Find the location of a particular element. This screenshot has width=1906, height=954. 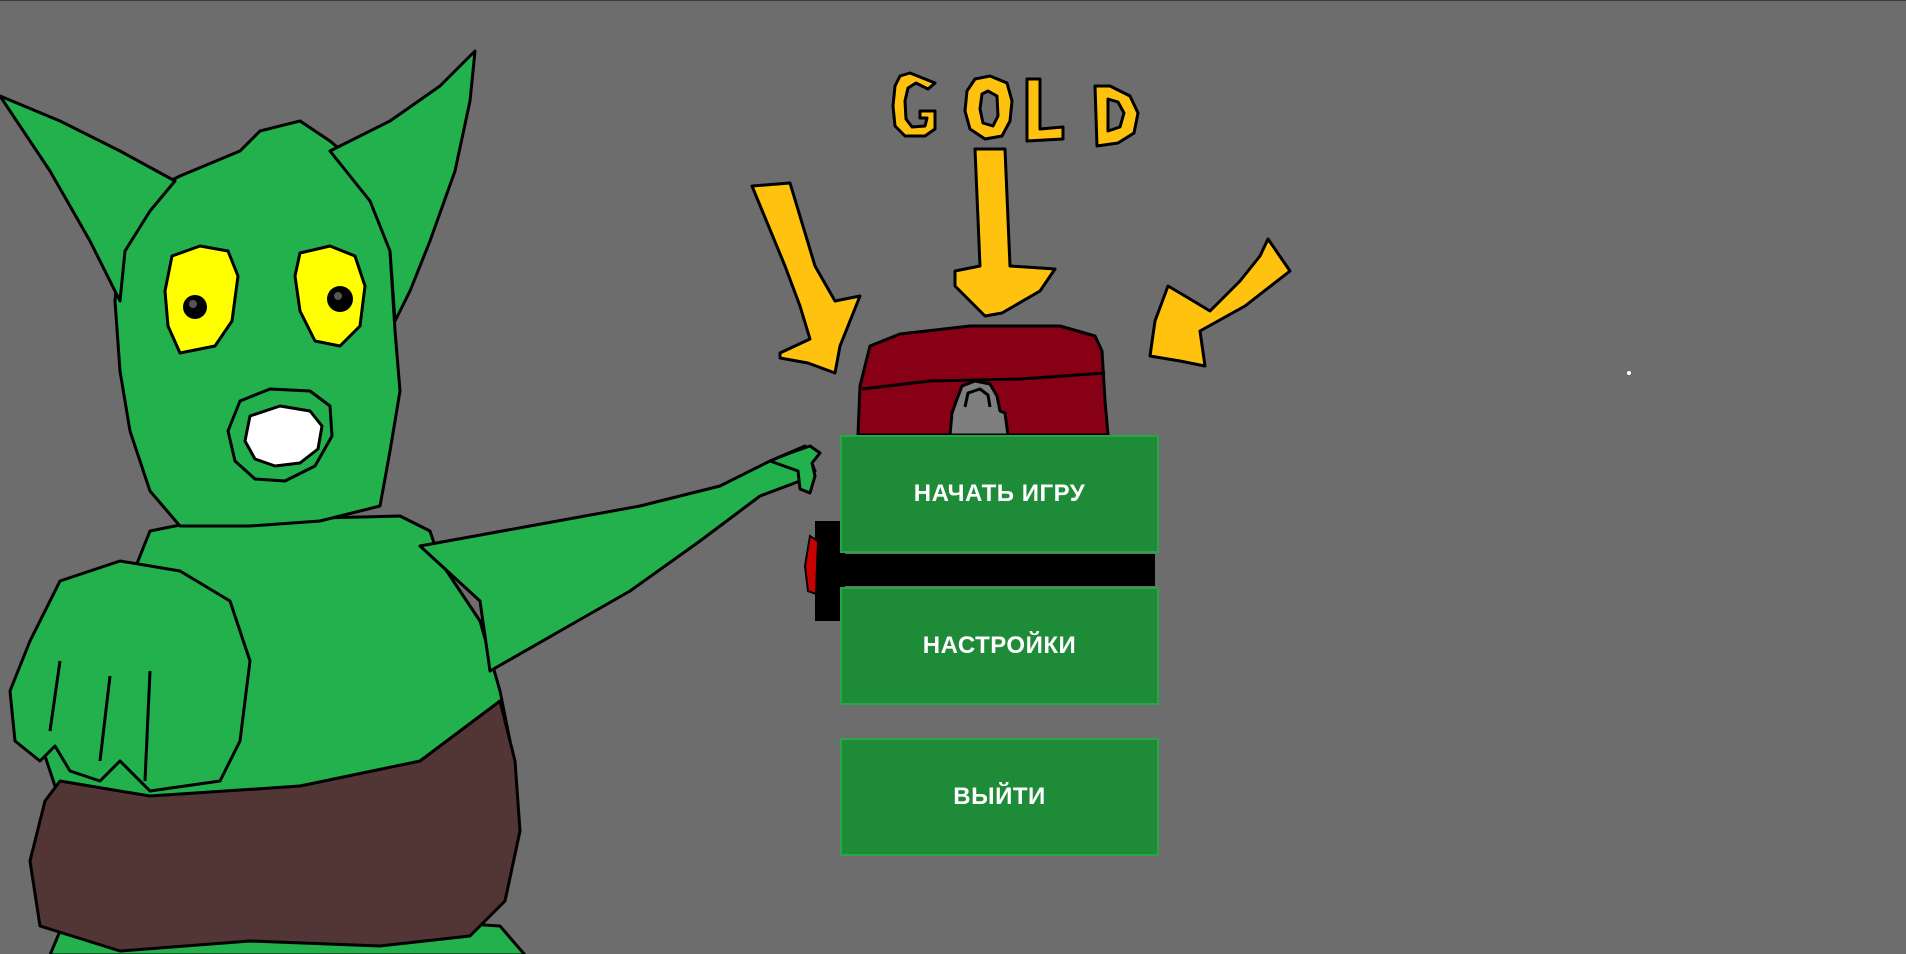

start-game-button: НАЧАТЬ ИГРУ is located at coordinates (999, 494).